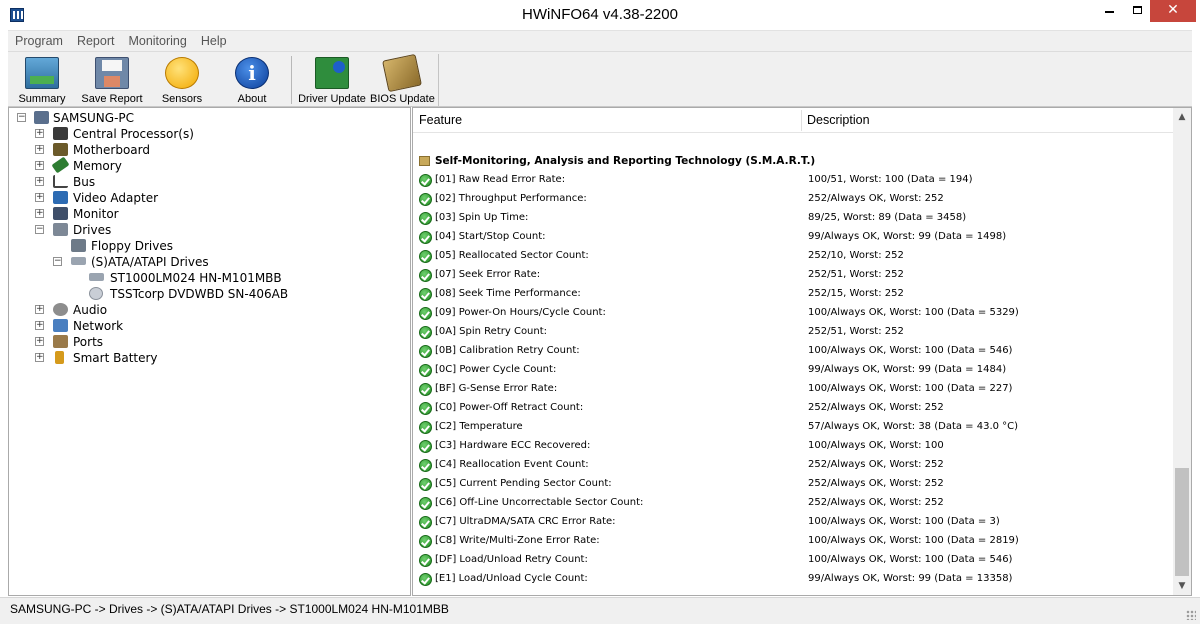  Describe the element at coordinates (132, 246) in the screenshot. I see `tree-label: Floppy Drives` at that location.